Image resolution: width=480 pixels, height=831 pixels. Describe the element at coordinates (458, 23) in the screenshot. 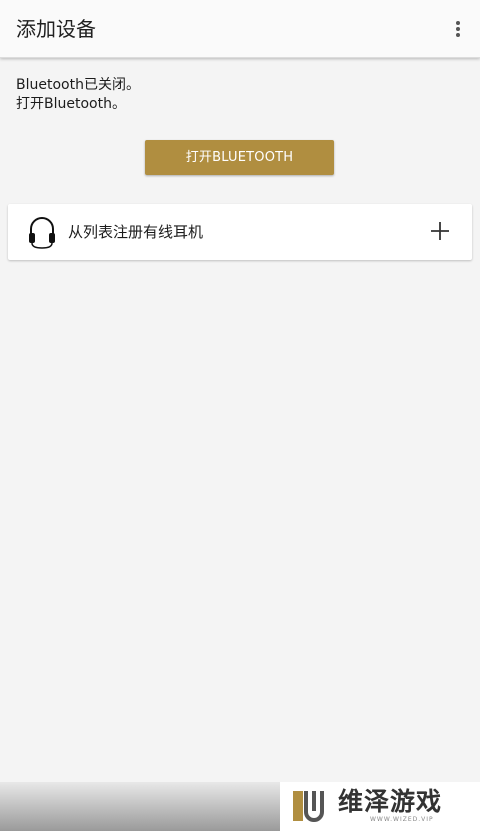

I see `more-vert-icon` at that location.